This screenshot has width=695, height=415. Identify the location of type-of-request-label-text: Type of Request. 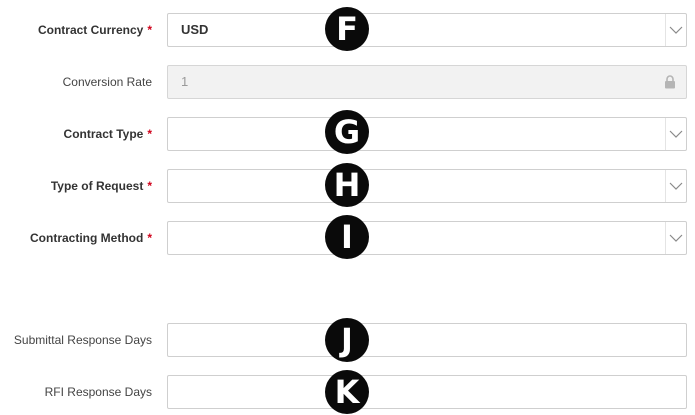
(97, 186).